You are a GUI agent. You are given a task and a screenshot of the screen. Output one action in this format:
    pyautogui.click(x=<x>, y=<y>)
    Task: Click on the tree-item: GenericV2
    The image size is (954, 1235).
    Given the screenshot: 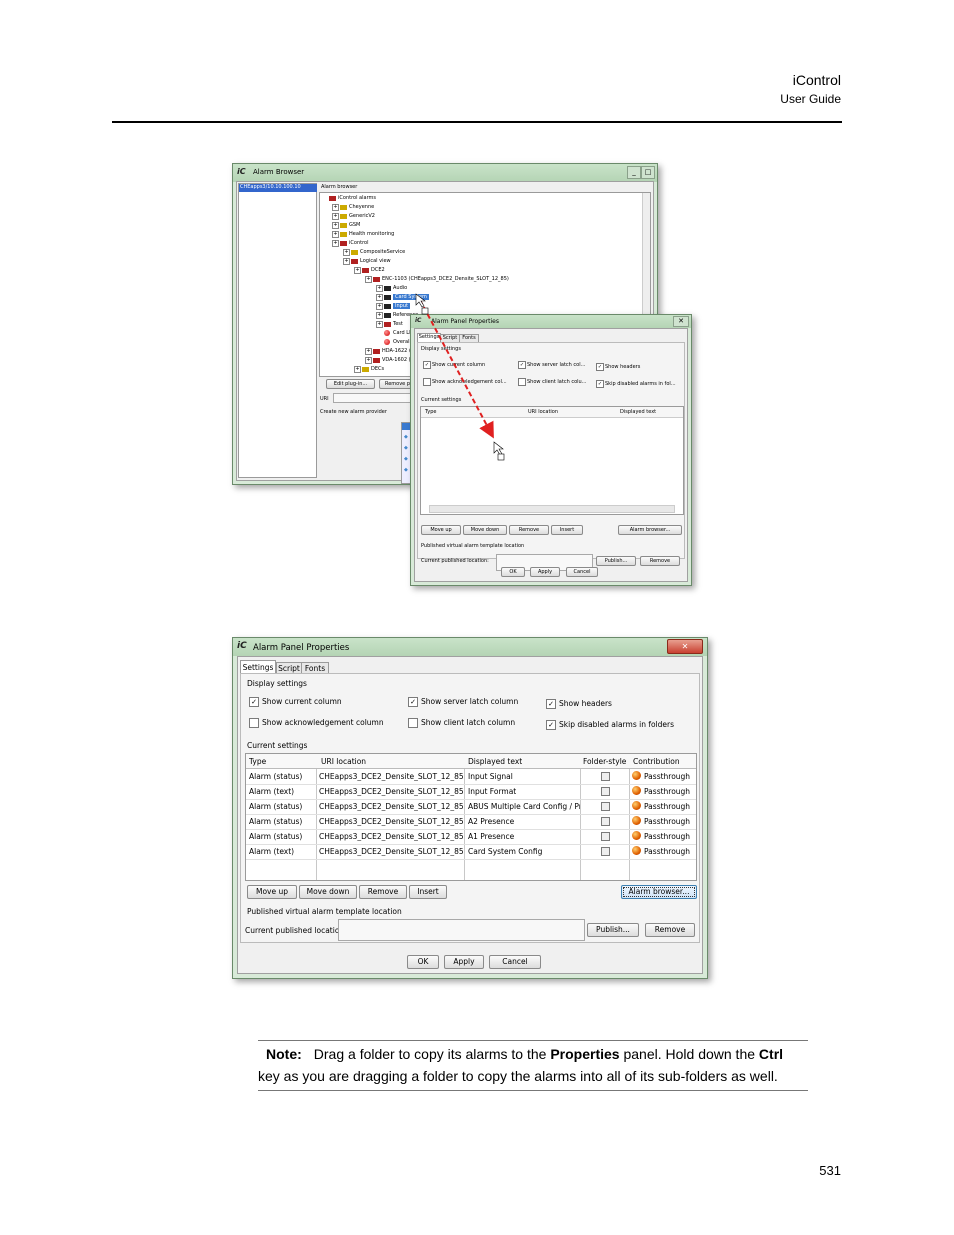 What is the action you would take?
    pyautogui.click(x=362, y=216)
    